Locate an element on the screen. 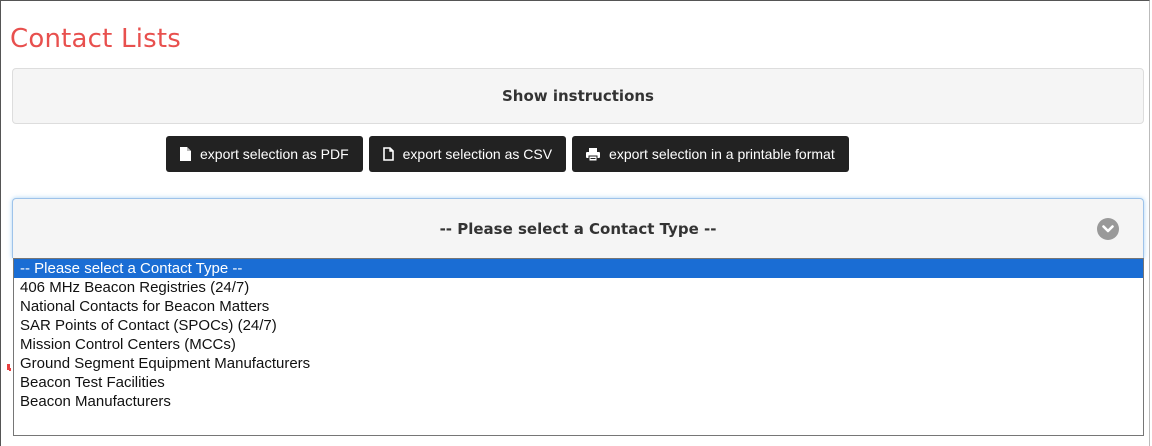 This screenshot has height=446, width=1152. contact-type-option: Beacon Manufacturers is located at coordinates (578, 401).